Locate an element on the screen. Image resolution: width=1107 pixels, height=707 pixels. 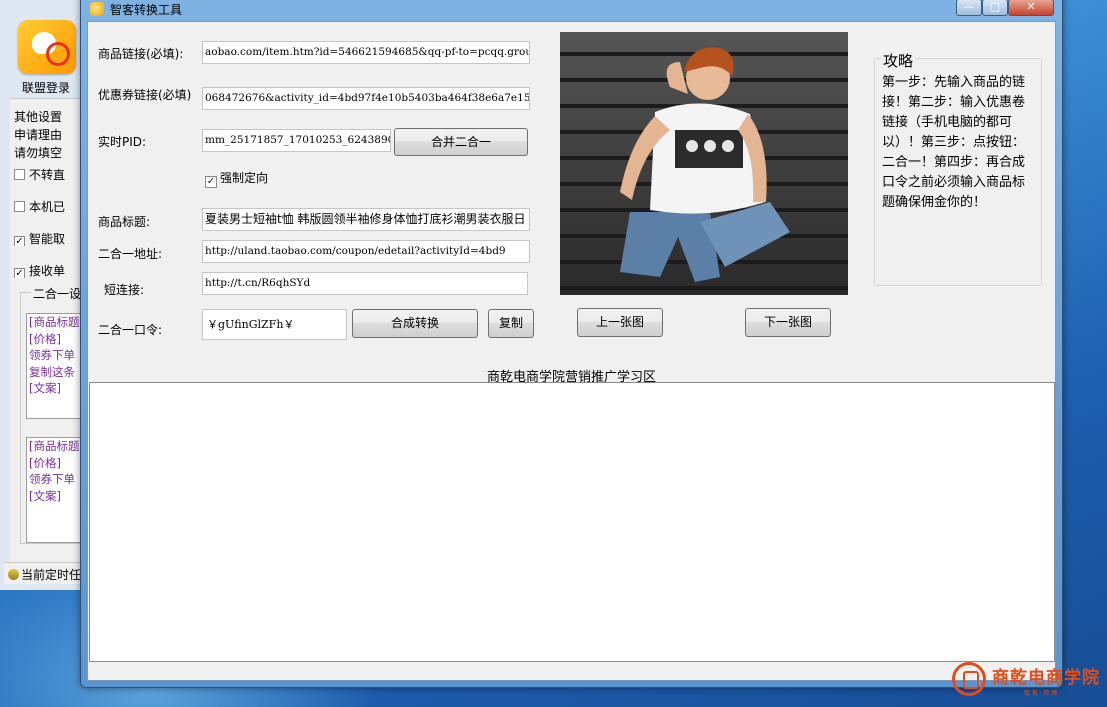
bg-checkbox-4: ✓ 接收单 is located at coordinates (50, 270).